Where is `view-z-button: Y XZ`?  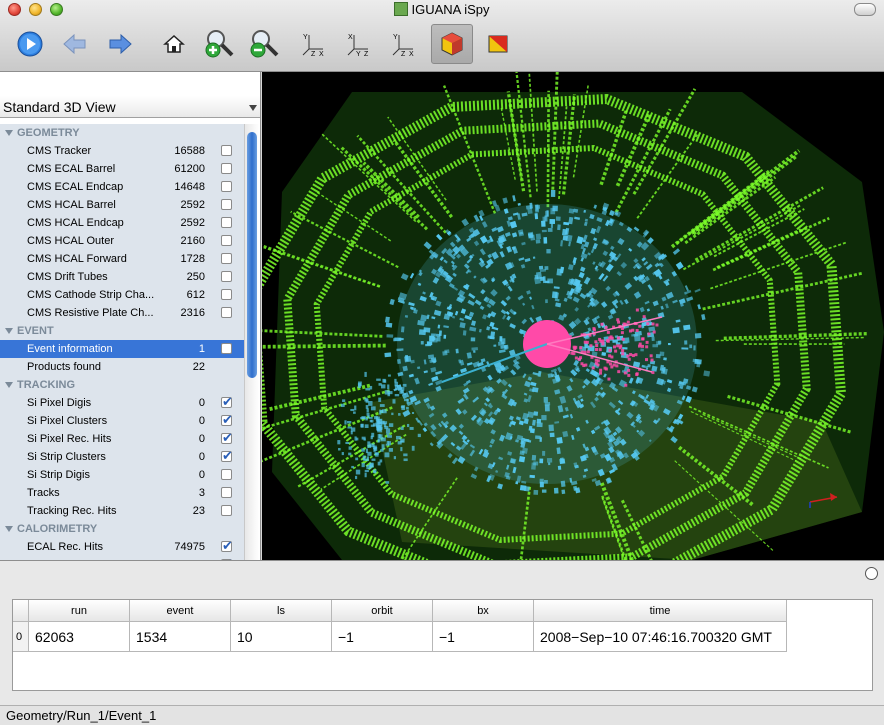
view-z-button: Y XZ is located at coordinates (404, 44).